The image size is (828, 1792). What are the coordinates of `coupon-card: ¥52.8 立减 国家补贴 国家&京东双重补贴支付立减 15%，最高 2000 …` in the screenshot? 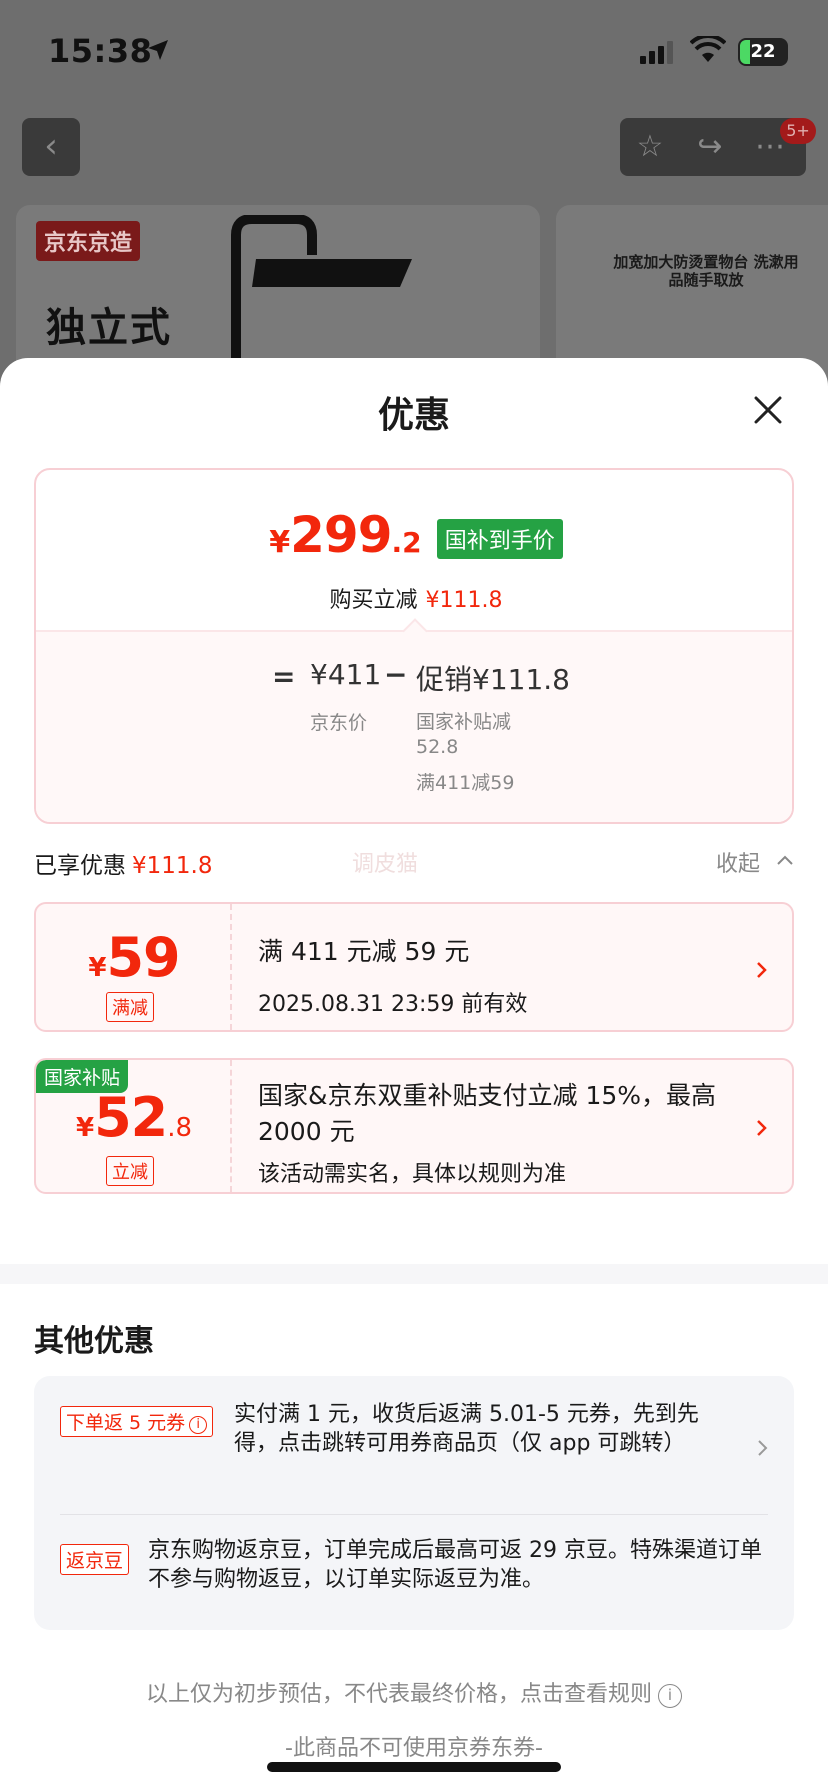 It's located at (414, 1126).